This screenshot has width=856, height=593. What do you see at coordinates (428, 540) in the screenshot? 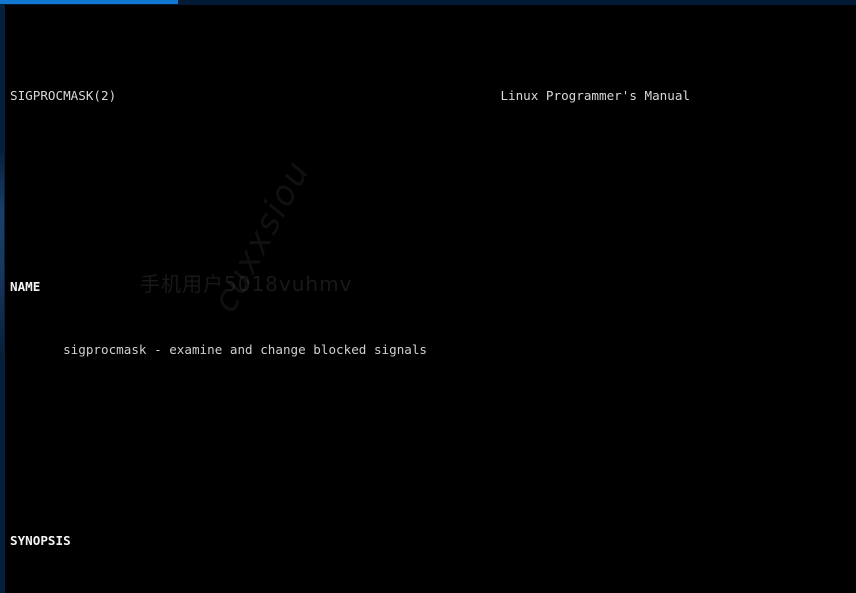
I see `section-heading-synopsis: SYNOPSIS` at bounding box center [428, 540].